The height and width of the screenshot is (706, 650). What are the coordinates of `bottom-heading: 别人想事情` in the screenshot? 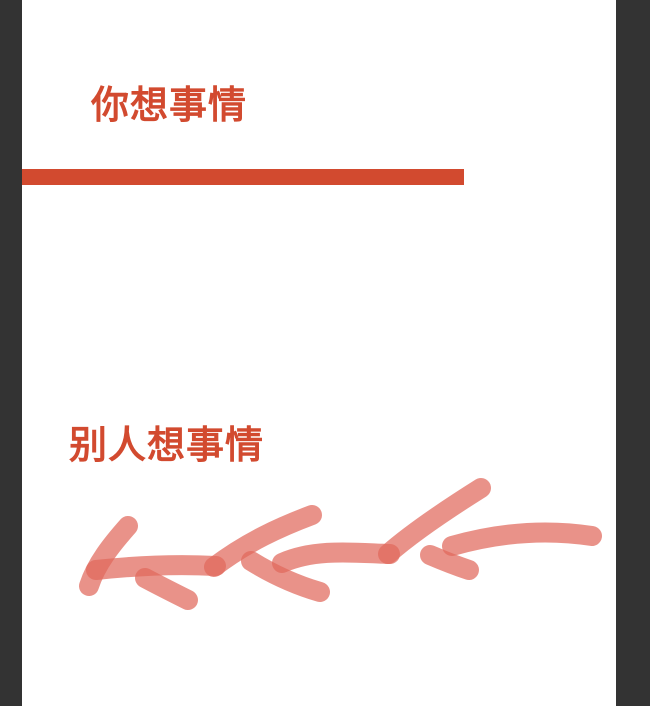 It's located at (167, 445).